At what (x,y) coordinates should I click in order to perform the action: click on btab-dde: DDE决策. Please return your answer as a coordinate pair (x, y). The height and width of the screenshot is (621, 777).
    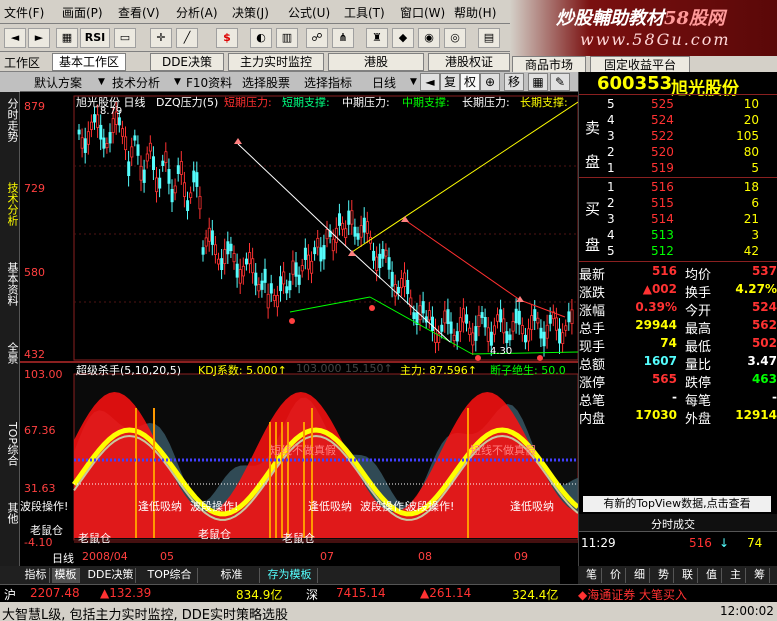
    Looking at the image, I should click on (111, 575).